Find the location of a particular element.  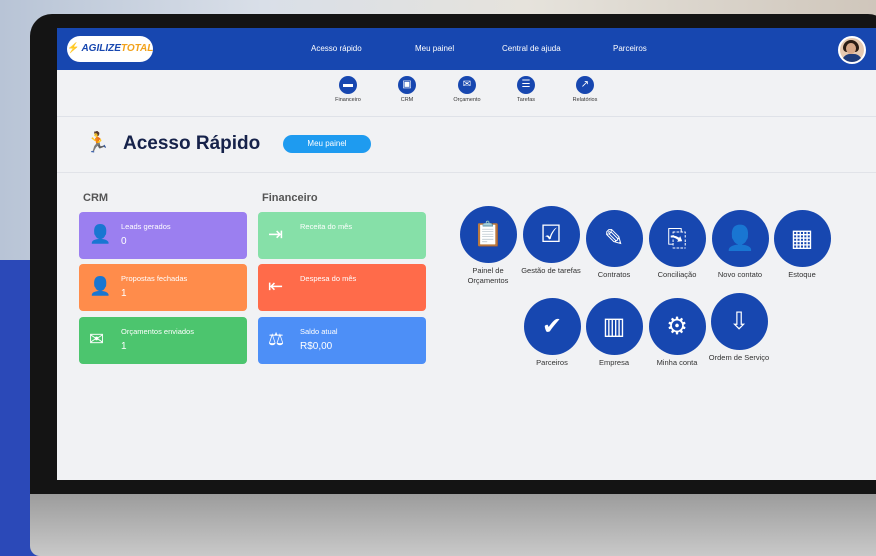

module-crm: ▣ CRM is located at coordinates (407, 89).